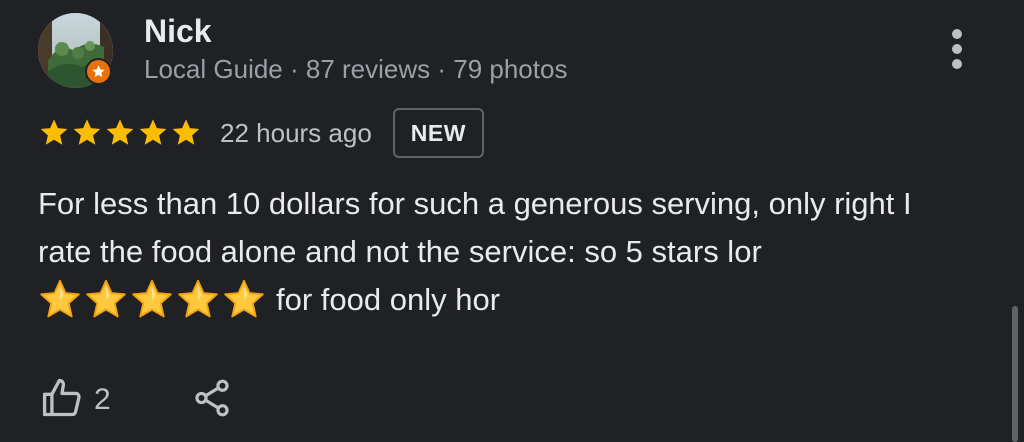 This screenshot has width=1024, height=442. I want to click on review-actions: 2, so click(136, 400).